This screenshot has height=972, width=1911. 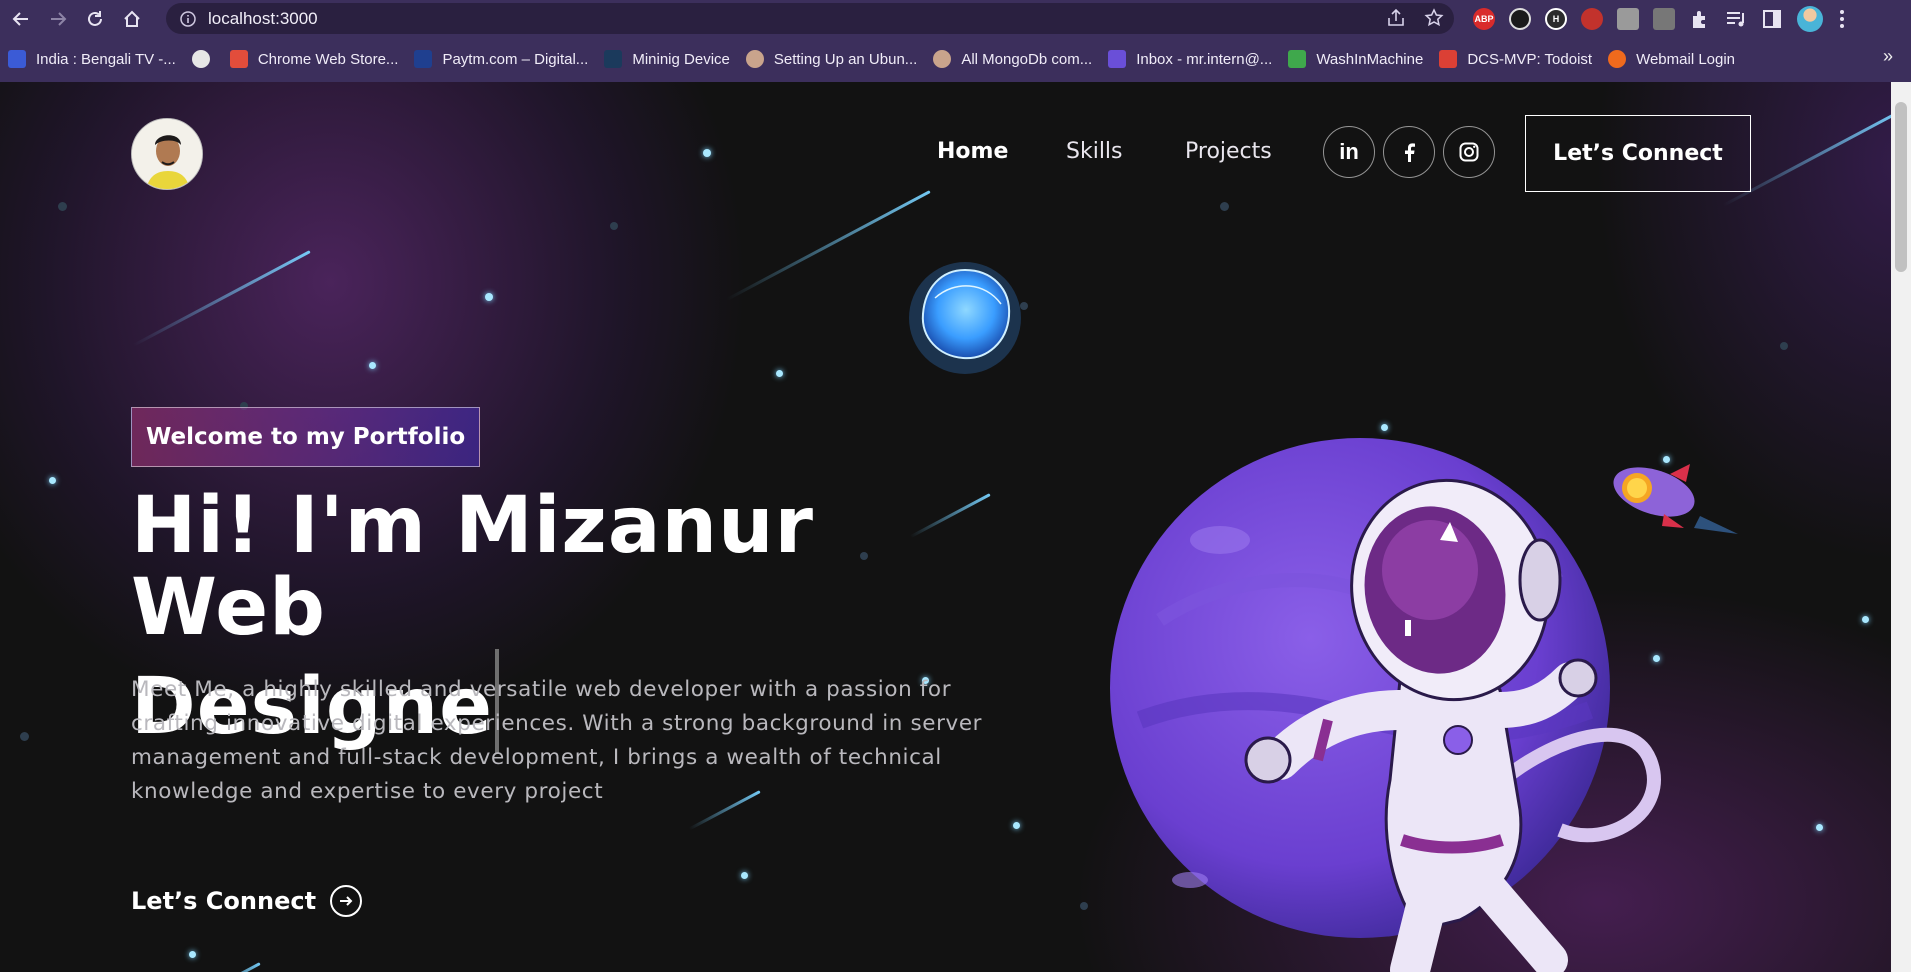 What do you see at coordinates (1530, 59) in the screenshot?
I see `bookmark-label: DCS-MVP: Todoist` at bounding box center [1530, 59].